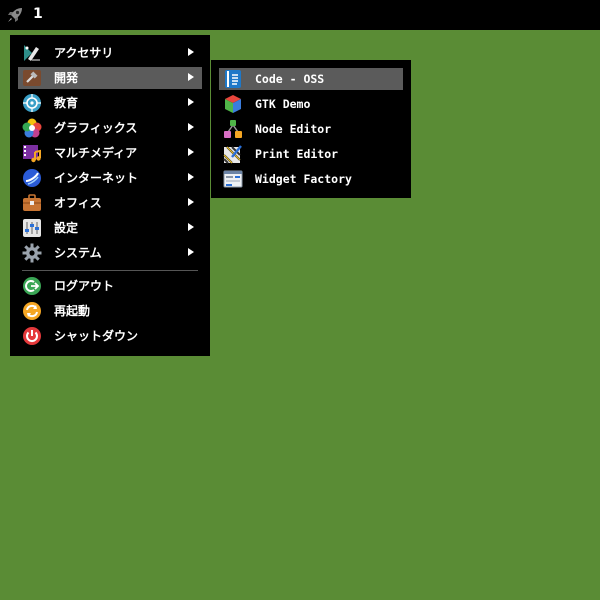 The image size is (600, 600). Describe the element at coordinates (110, 78) in the screenshot. I see `menu-item-development: 開発` at that location.